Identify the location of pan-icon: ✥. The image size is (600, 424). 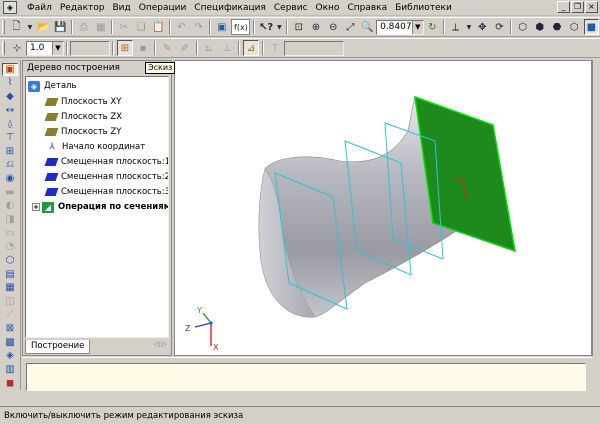
(482, 27).